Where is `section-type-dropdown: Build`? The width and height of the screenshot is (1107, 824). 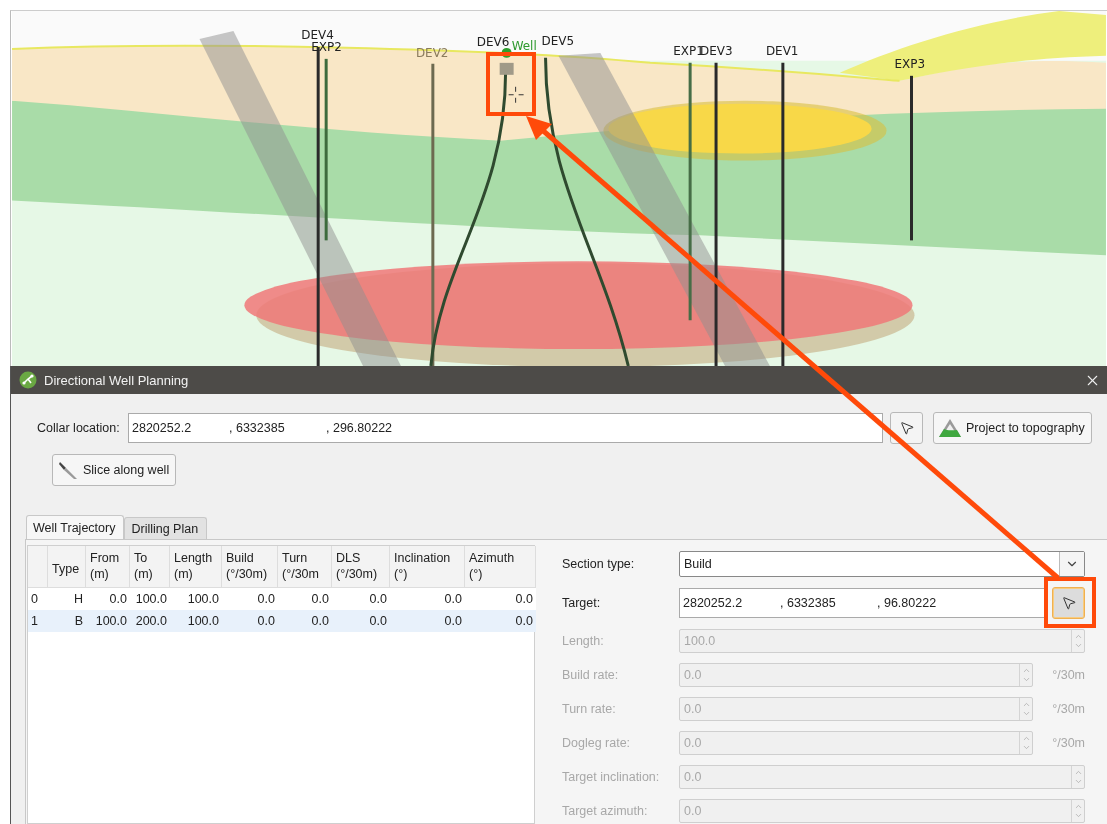
section-type-dropdown: Build is located at coordinates (882, 564).